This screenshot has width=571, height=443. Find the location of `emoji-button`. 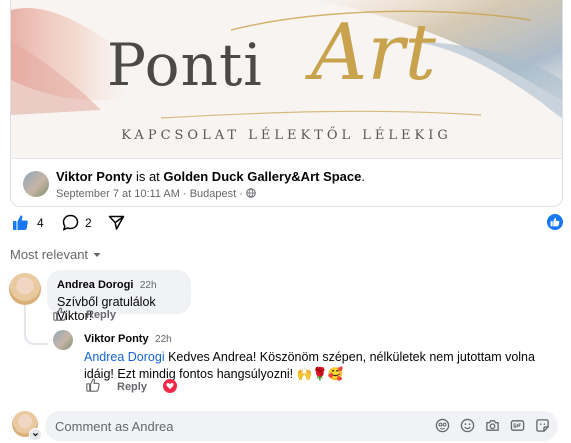

emoji-button is located at coordinates (467, 425).